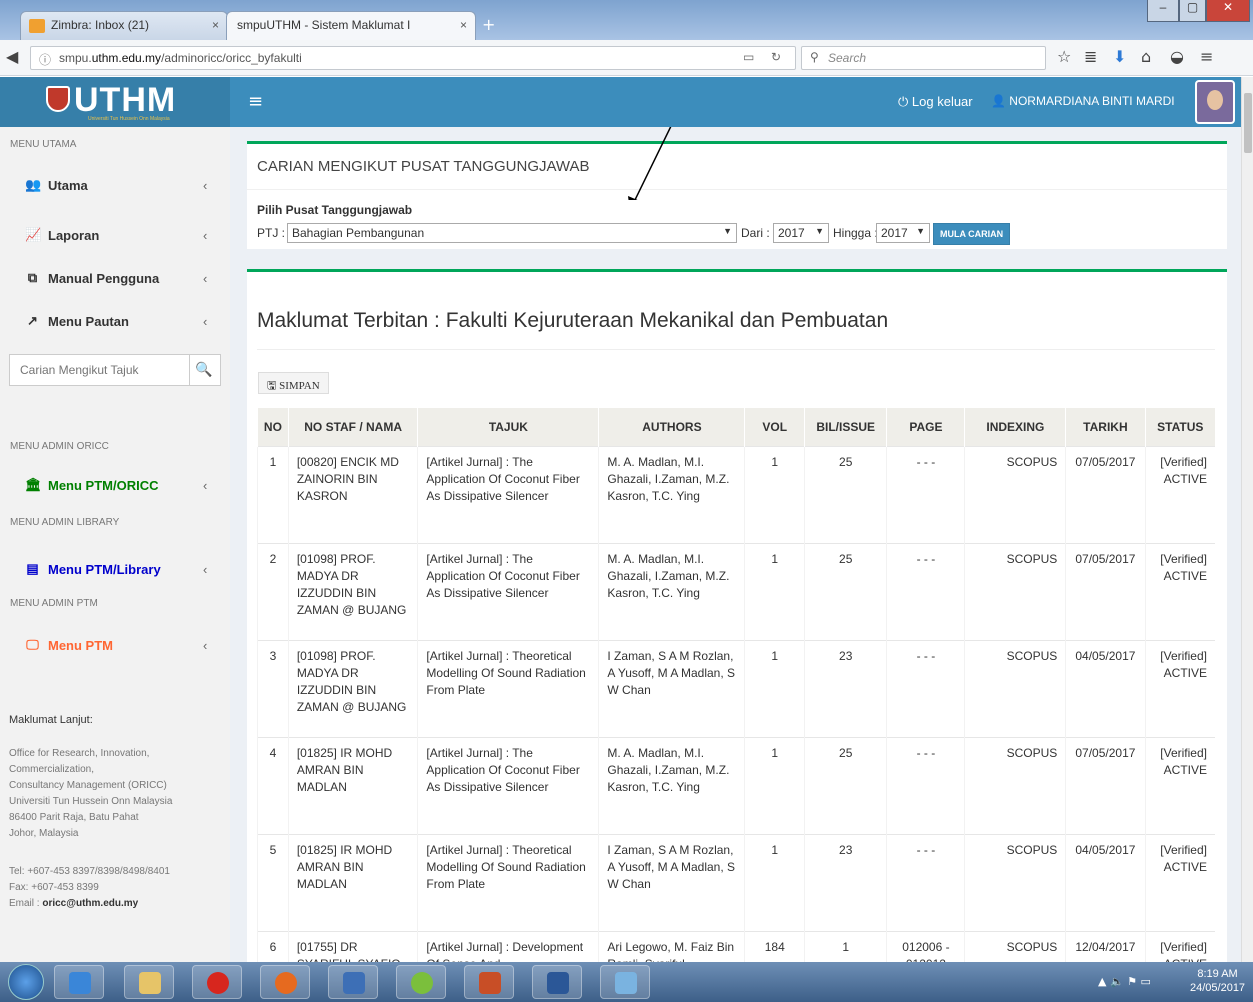 This screenshot has height=1002, width=1253. I want to click on logout-link: ⏻ Log keluar, so click(935, 102).